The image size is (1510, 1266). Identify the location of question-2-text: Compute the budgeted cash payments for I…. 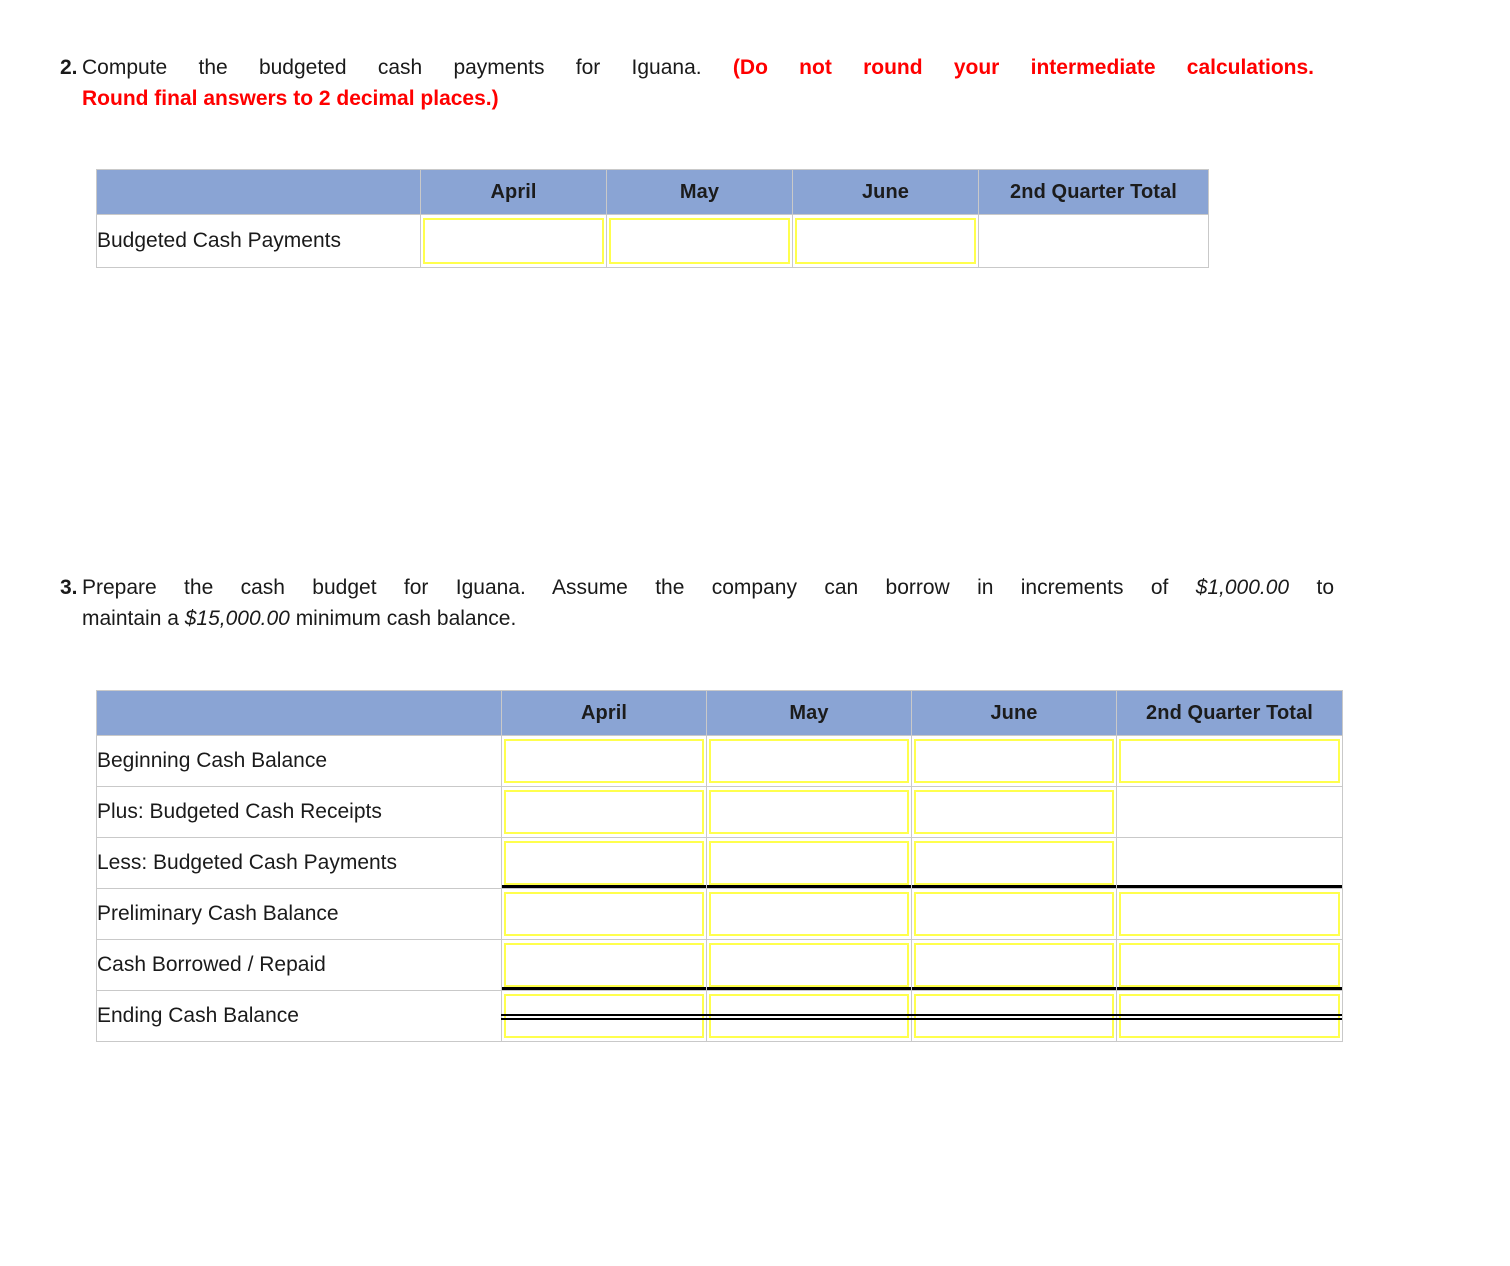
(698, 83).